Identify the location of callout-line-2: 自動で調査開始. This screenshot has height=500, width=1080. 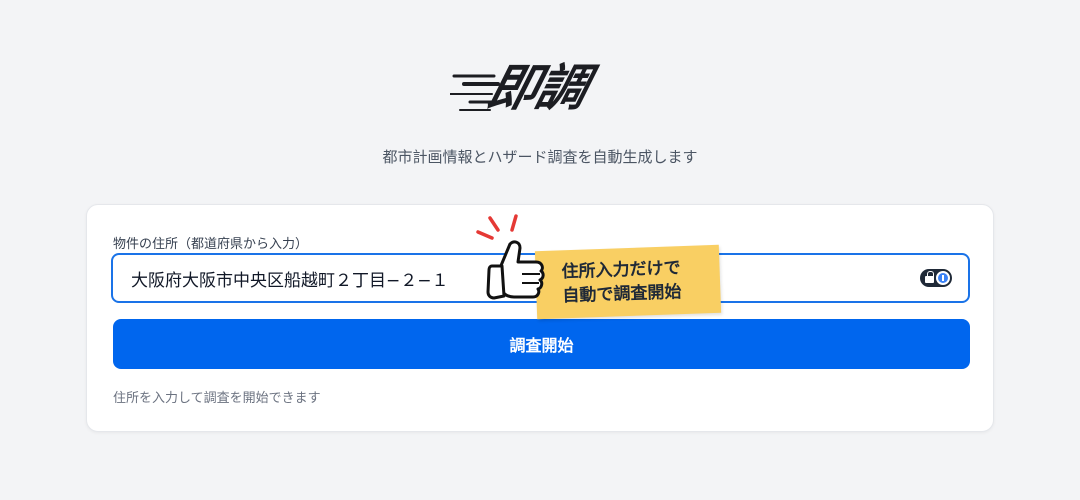
(622, 294).